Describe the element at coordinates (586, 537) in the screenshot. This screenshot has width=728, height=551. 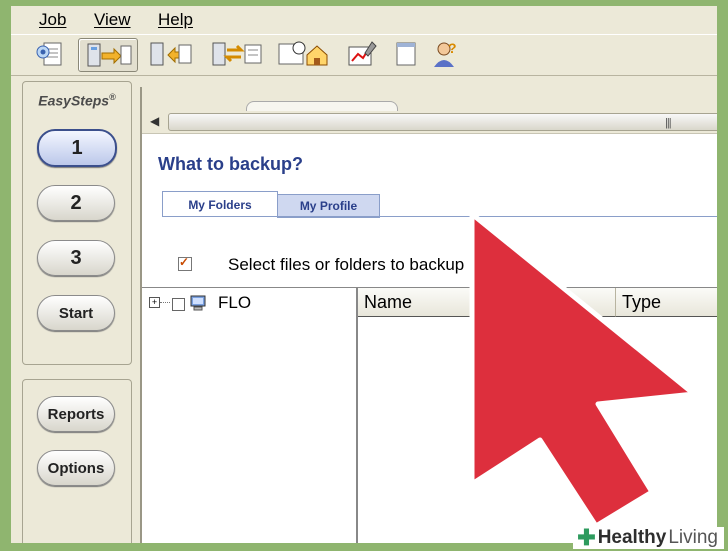
I see `plus-icon: ✚` at that location.